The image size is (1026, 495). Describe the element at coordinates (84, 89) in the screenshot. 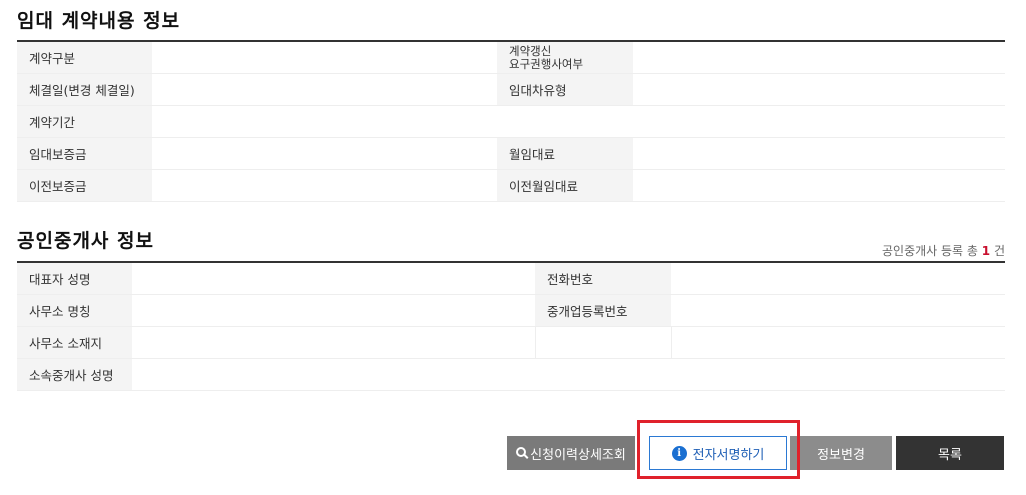

I see `label-contract-date: 체결일(변경 체결일)` at that location.